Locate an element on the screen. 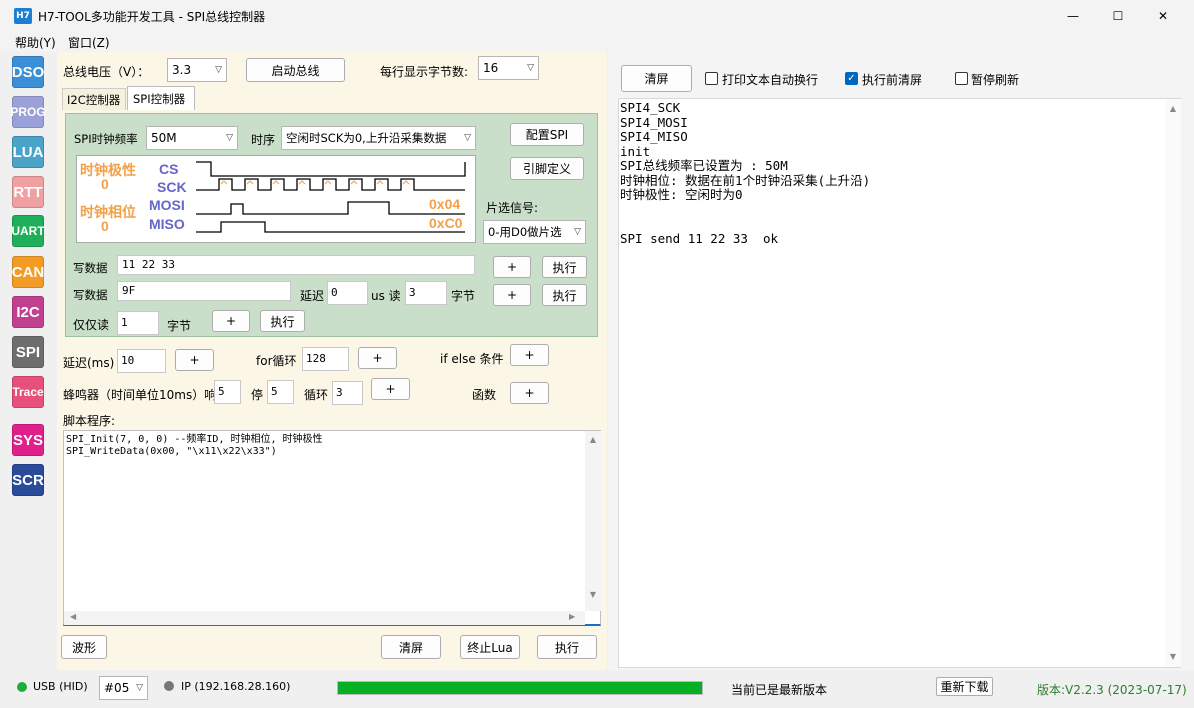 The height and width of the screenshot is (708, 1194). exec-write-button-2: 执行 is located at coordinates (564, 295).